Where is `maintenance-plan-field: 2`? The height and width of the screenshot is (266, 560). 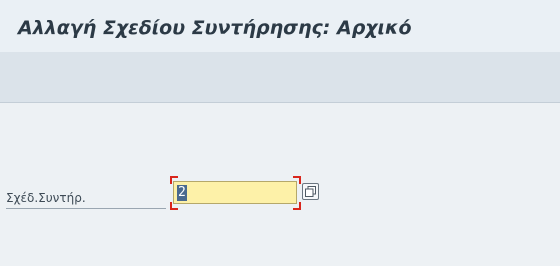
maintenance-plan-field: 2 is located at coordinates (235, 193).